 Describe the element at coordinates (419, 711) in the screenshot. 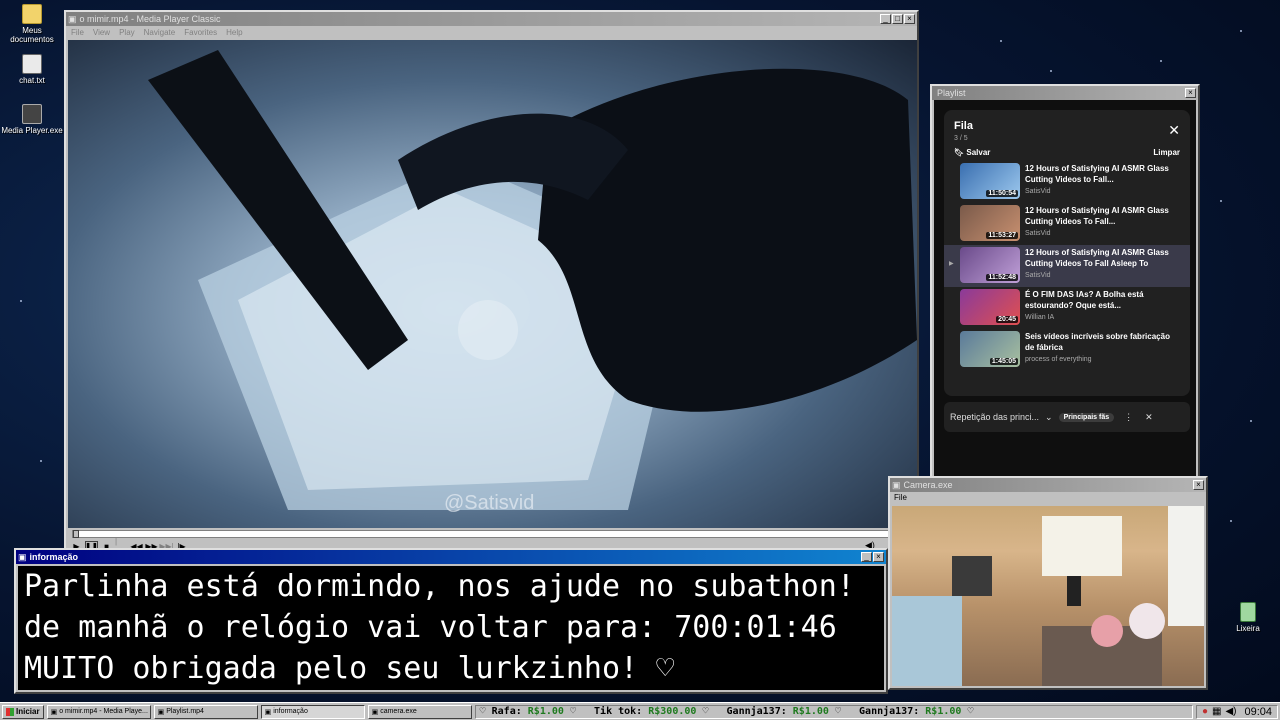

I see `task-button-camera: ▣ camera.exe` at that location.